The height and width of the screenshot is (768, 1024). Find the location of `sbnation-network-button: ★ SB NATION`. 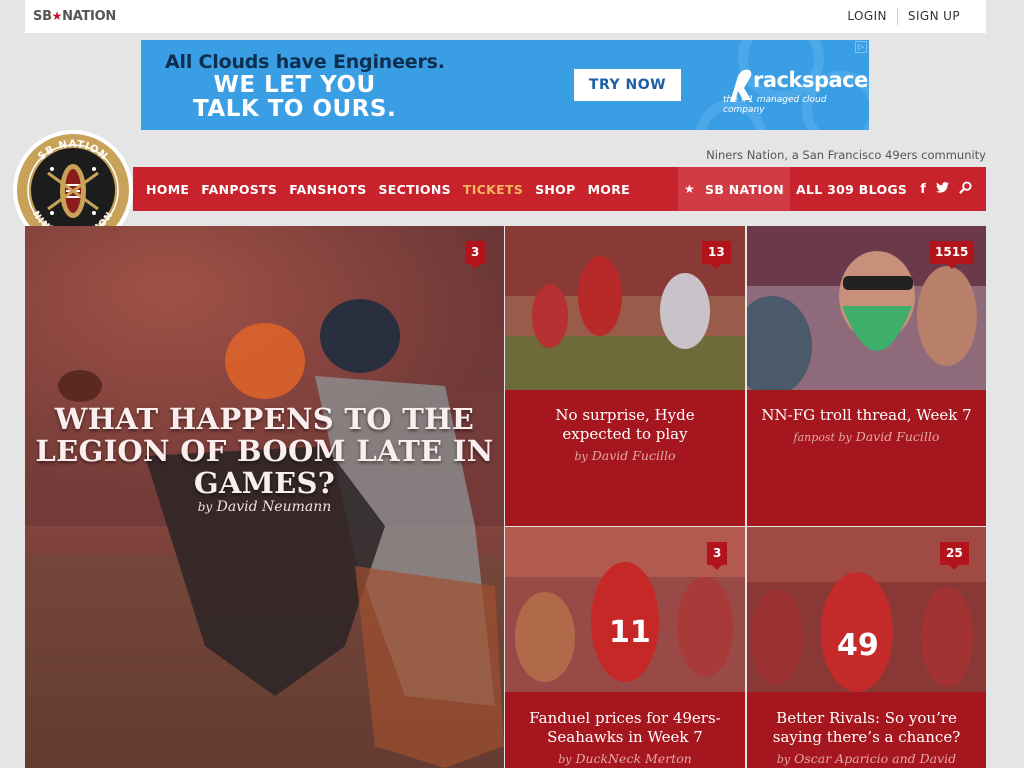

sbnation-network-button: ★ SB NATION is located at coordinates (734, 189).